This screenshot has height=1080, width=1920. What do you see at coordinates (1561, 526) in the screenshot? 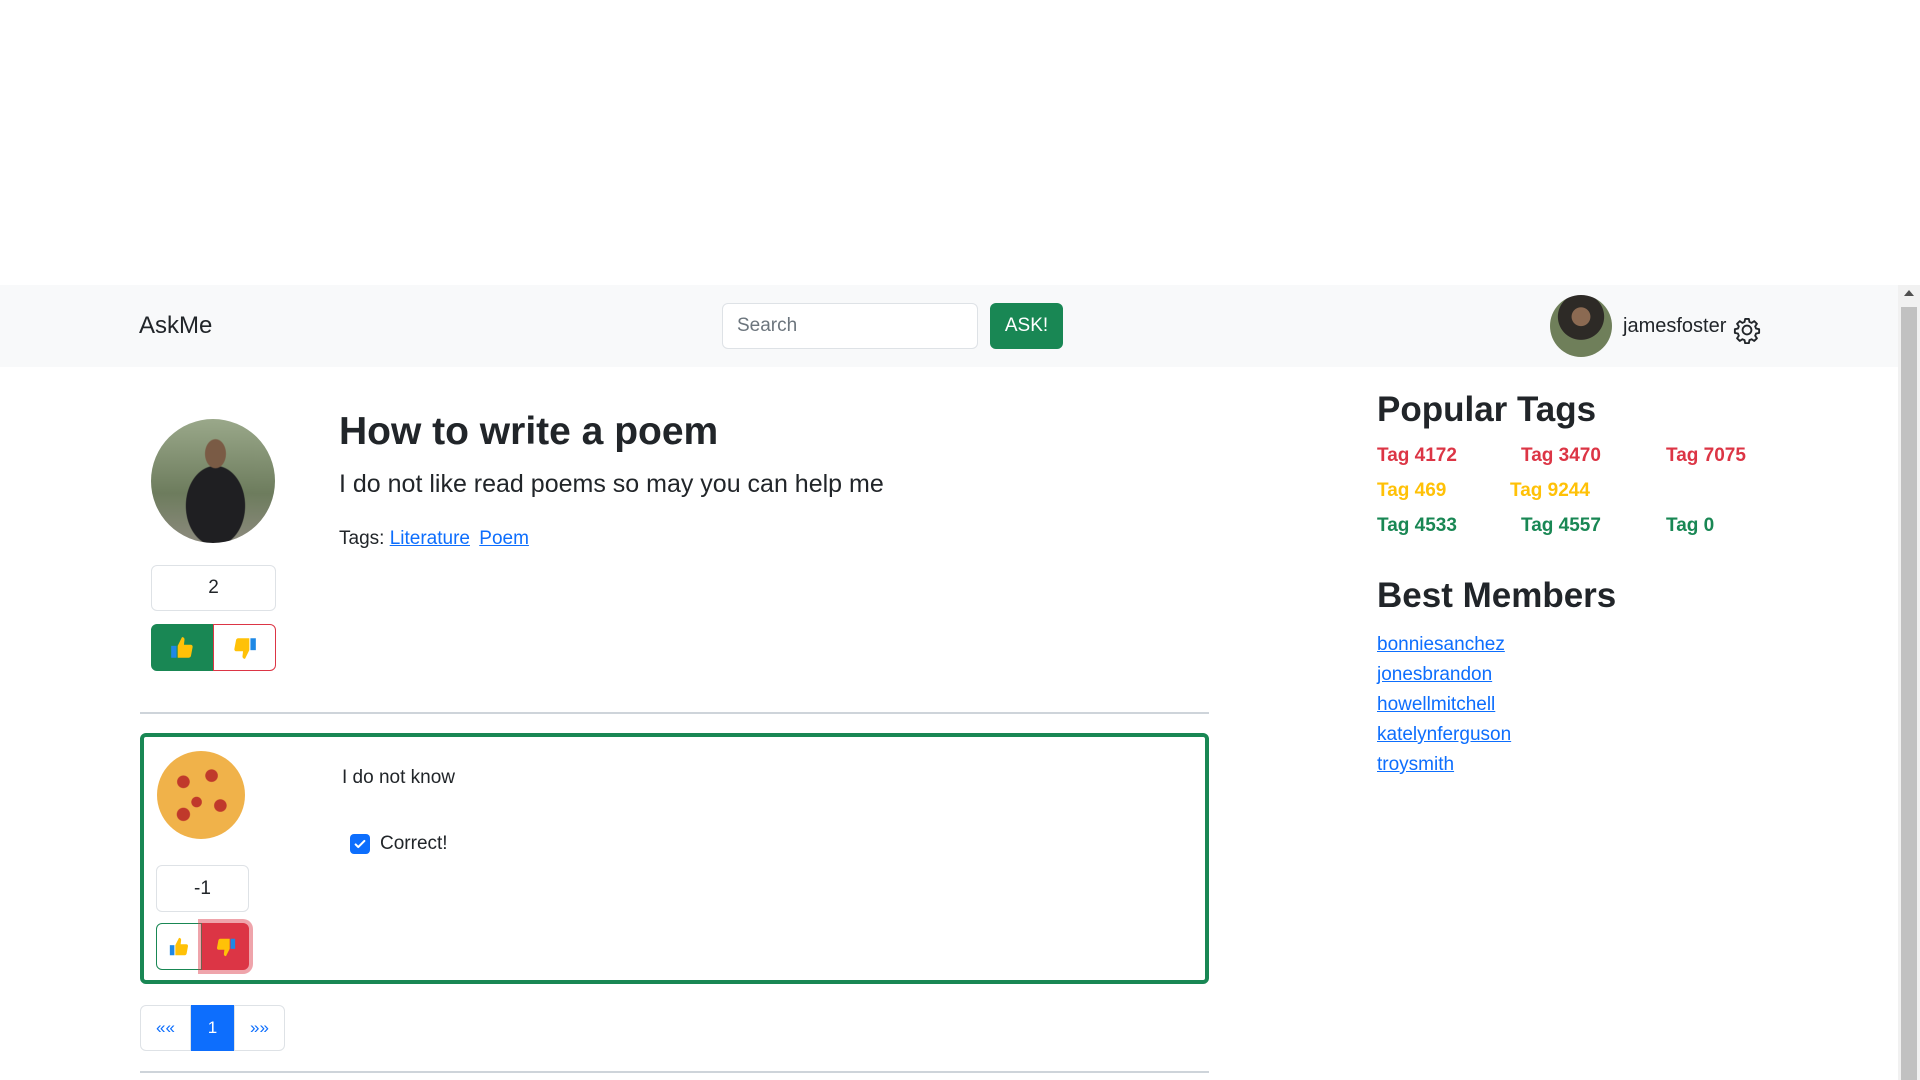
I see `popular-tag: Tag 4557` at bounding box center [1561, 526].